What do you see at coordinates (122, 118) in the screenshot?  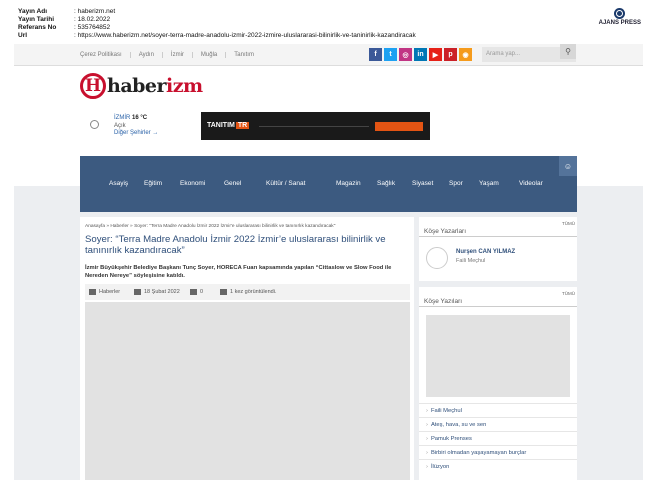 I see `city-name: İZMİR` at bounding box center [122, 118].